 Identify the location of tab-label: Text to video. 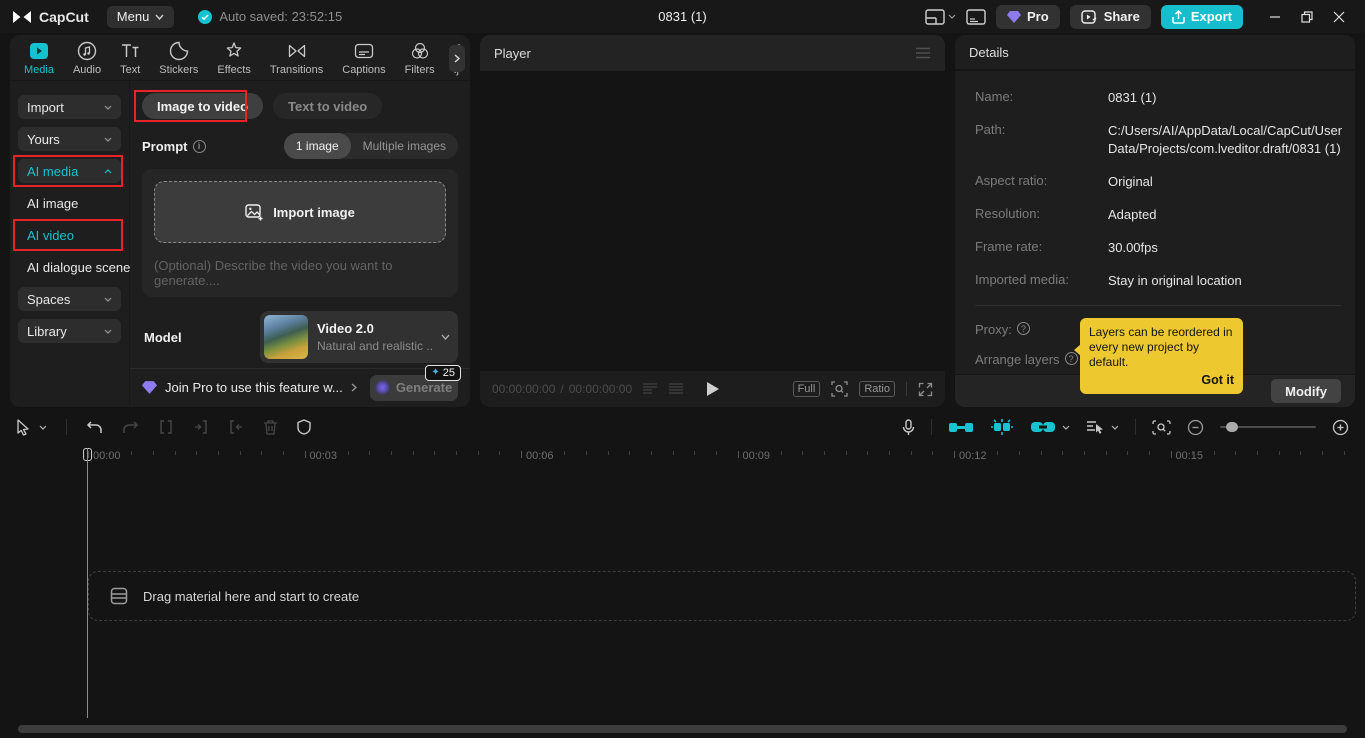
(328, 106).